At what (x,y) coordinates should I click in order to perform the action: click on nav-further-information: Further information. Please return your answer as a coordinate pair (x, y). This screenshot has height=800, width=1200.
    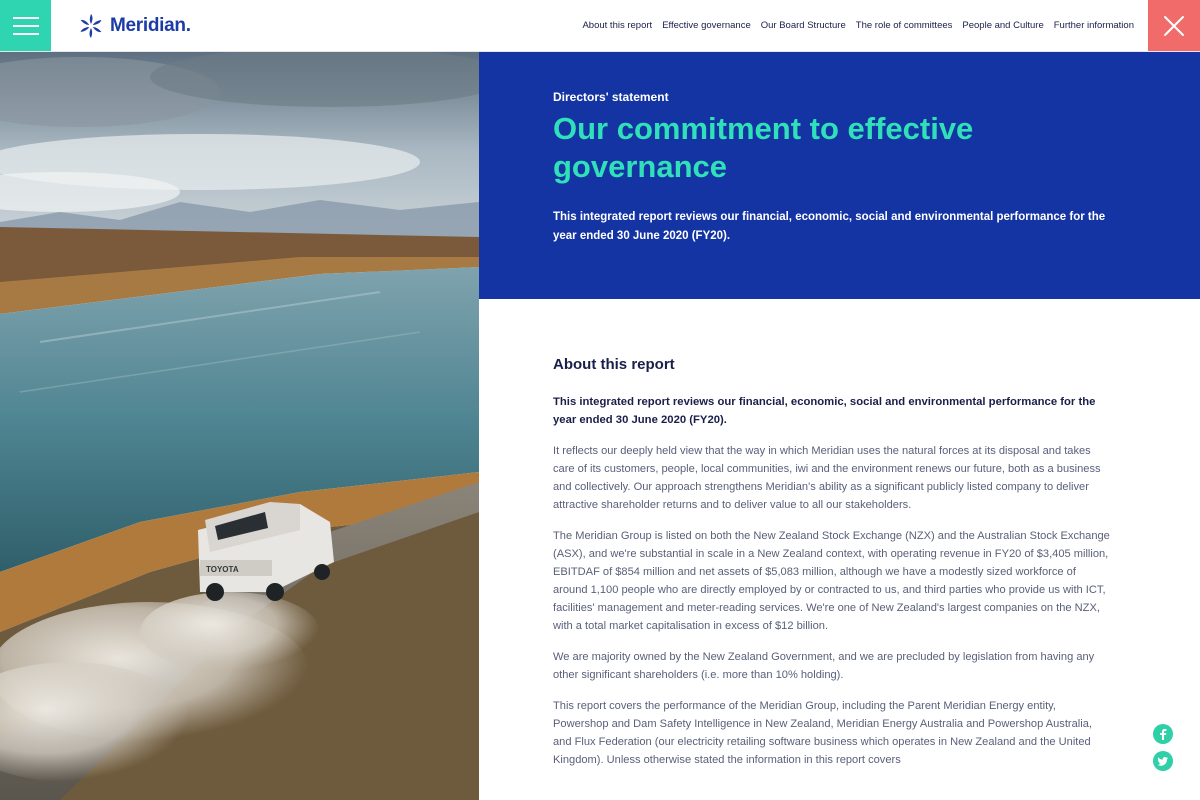
    Looking at the image, I should click on (1094, 25).